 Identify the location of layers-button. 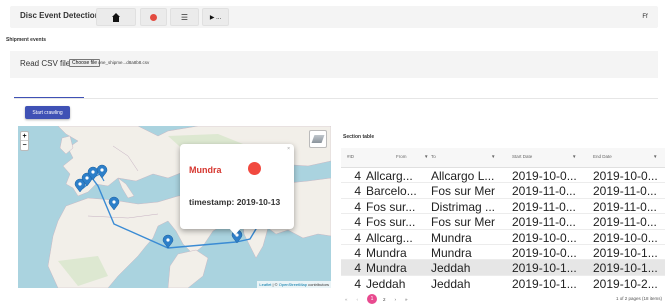
(318, 139).